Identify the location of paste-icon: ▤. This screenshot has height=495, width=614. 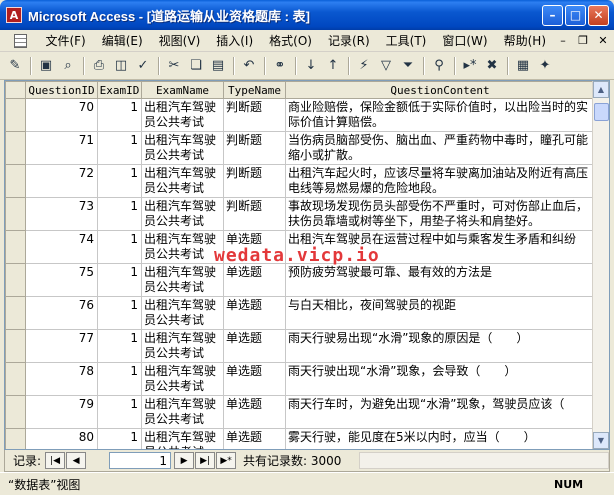
(218, 66).